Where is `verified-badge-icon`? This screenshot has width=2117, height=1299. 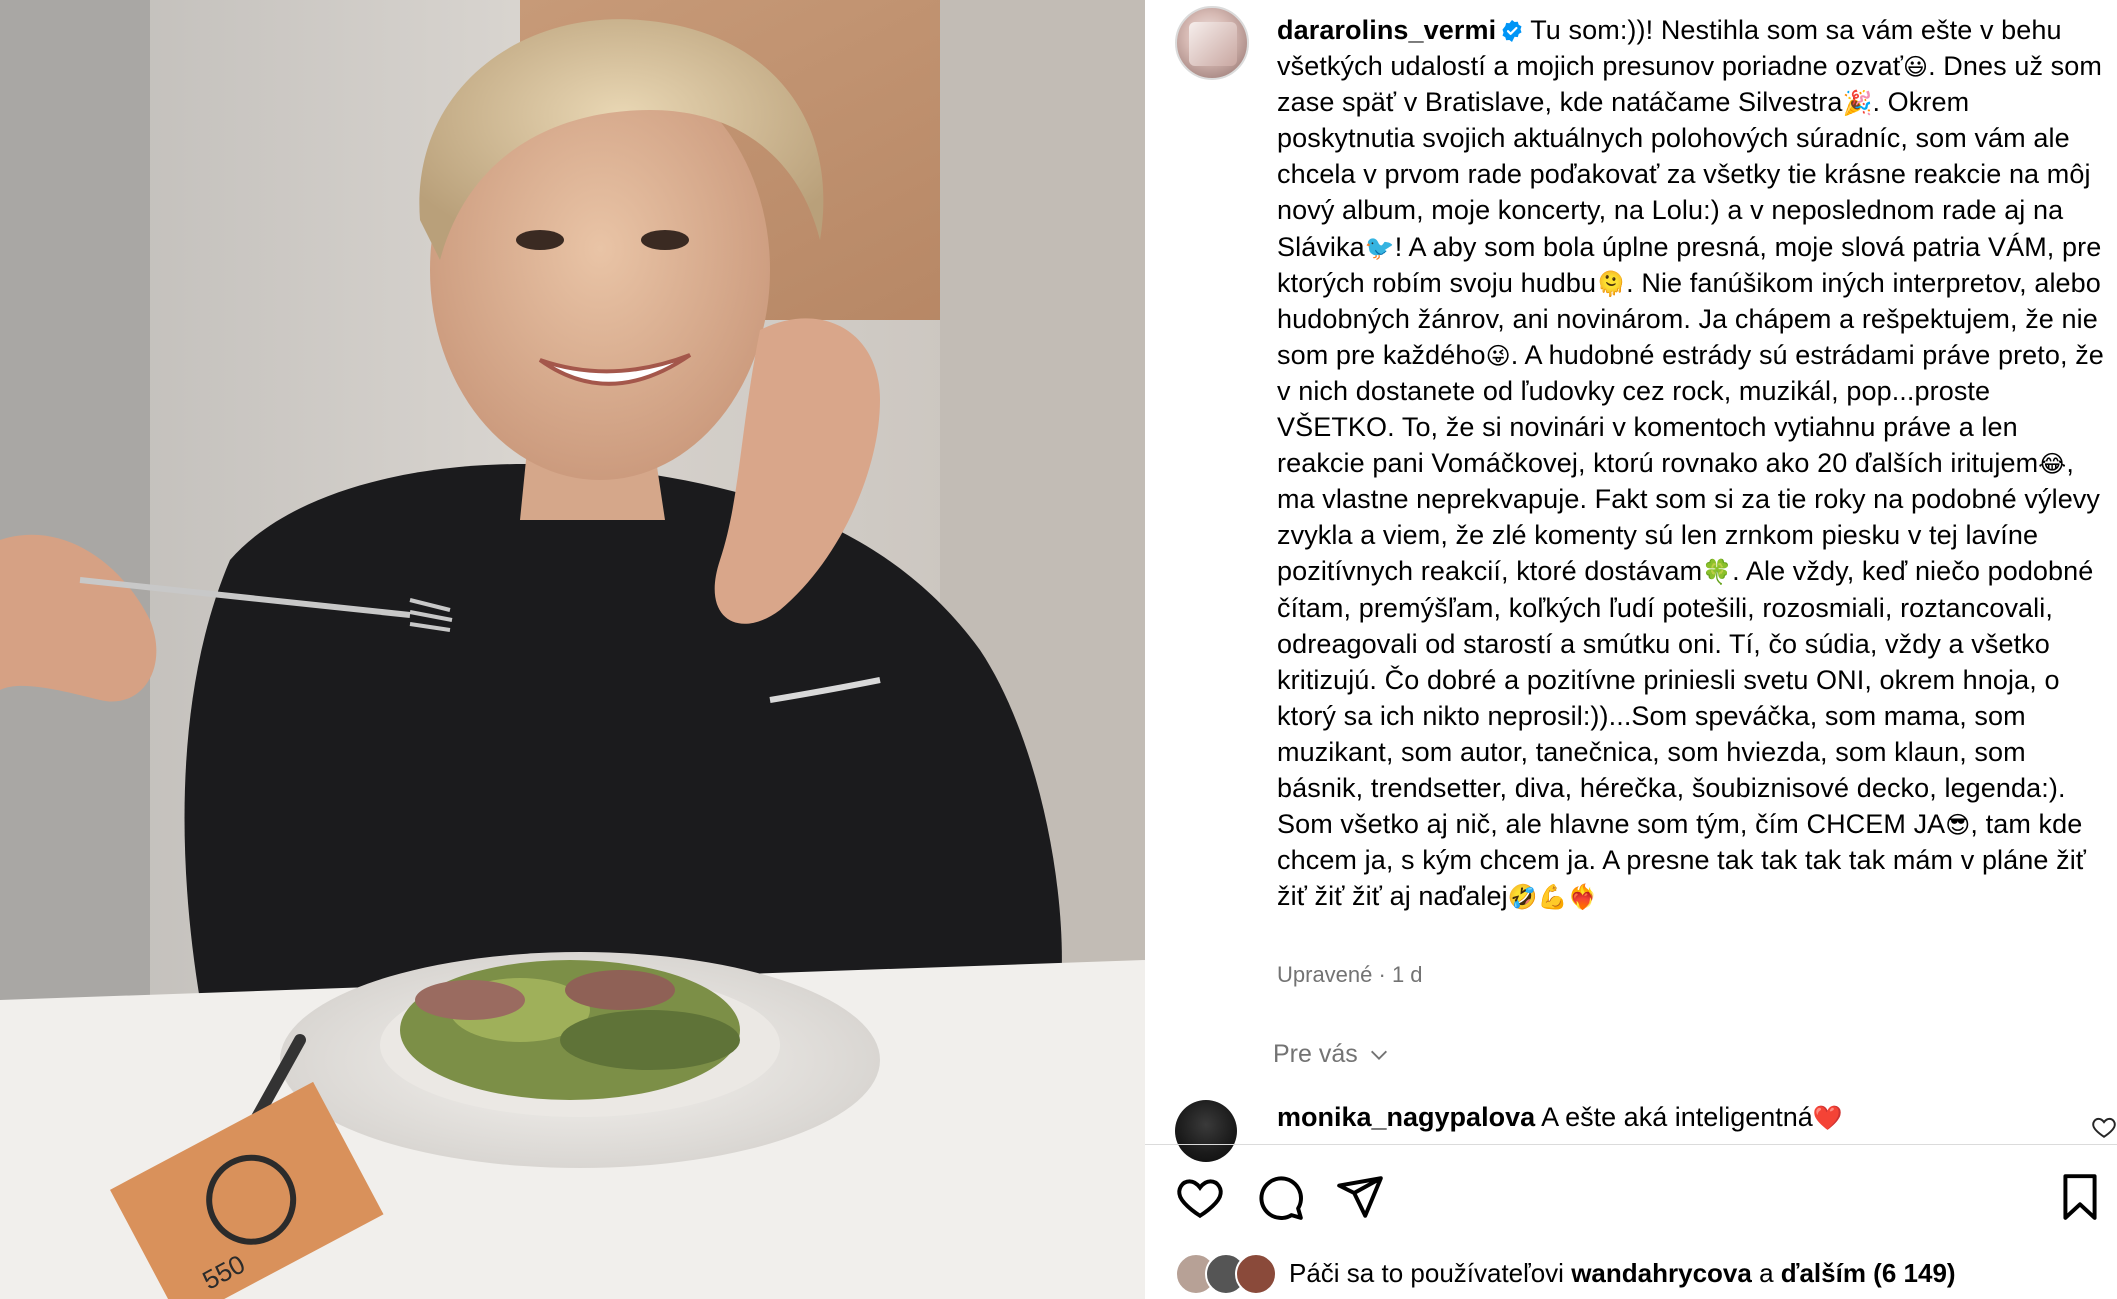
verified-badge-icon is located at coordinates (1512, 31).